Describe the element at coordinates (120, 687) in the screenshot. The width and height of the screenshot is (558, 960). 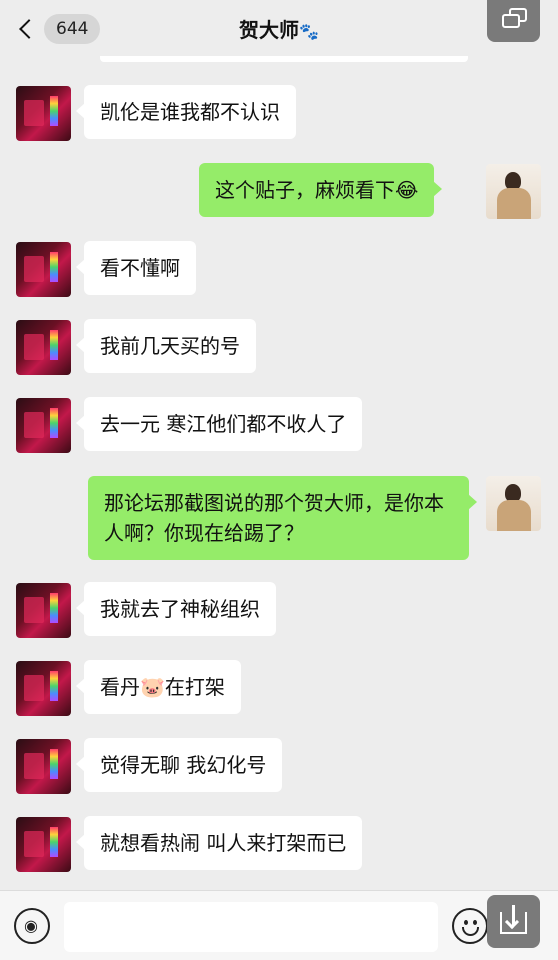
I see `message-text: 看丹` at that location.